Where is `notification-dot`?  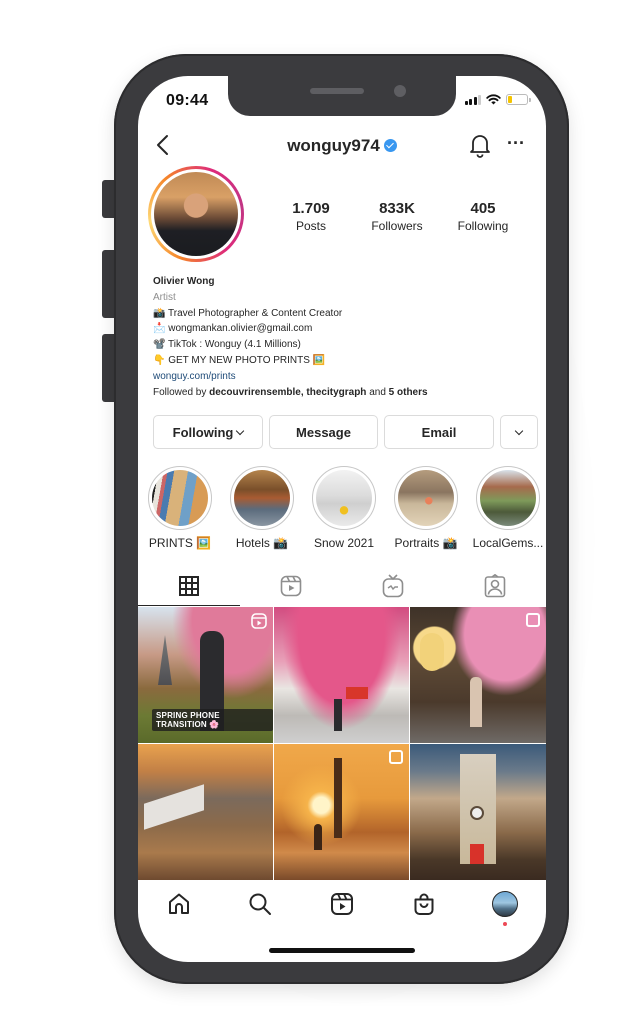 notification-dot is located at coordinates (505, 924).